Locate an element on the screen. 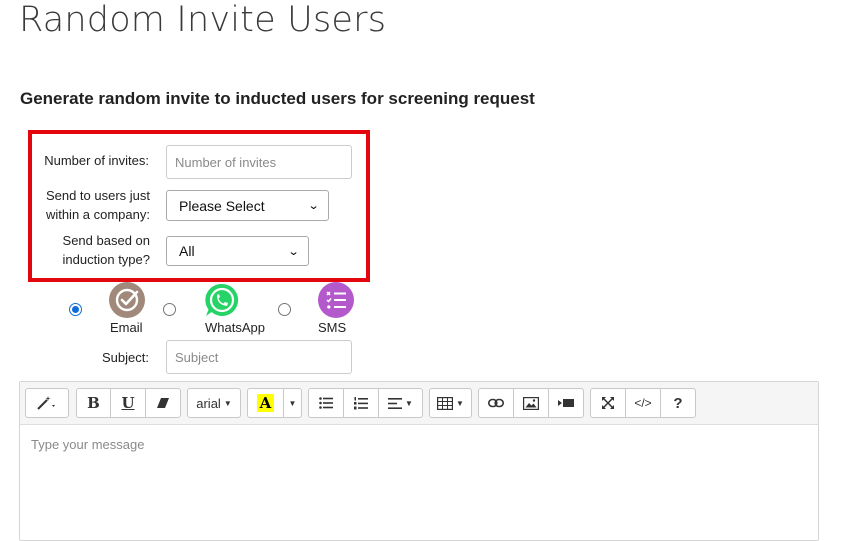 The width and height of the screenshot is (842, 541). help-icon: ? is located at coordinates (678, 403).